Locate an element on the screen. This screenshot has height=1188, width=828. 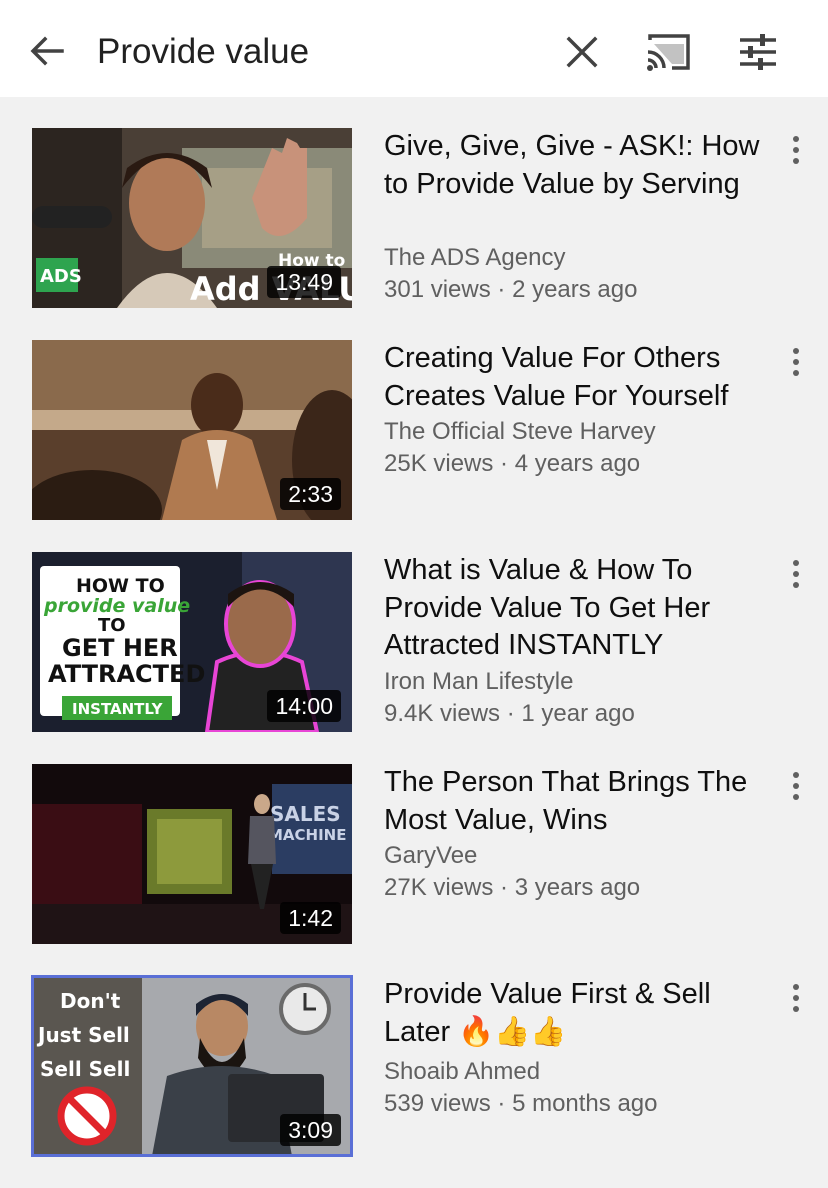
video-thumbnail: Don't Just Sell Sell Sell 3:09 is located at coordinates (192, 1066).